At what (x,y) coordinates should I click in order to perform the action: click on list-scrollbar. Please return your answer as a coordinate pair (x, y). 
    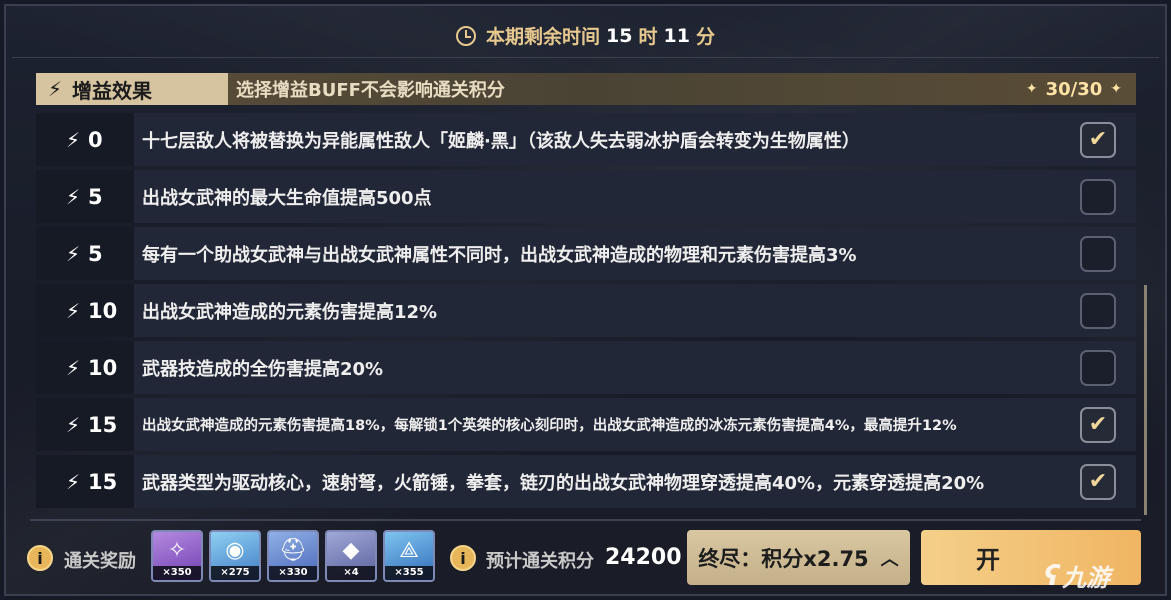
    Looking at the image, I should click on (1145, 400).